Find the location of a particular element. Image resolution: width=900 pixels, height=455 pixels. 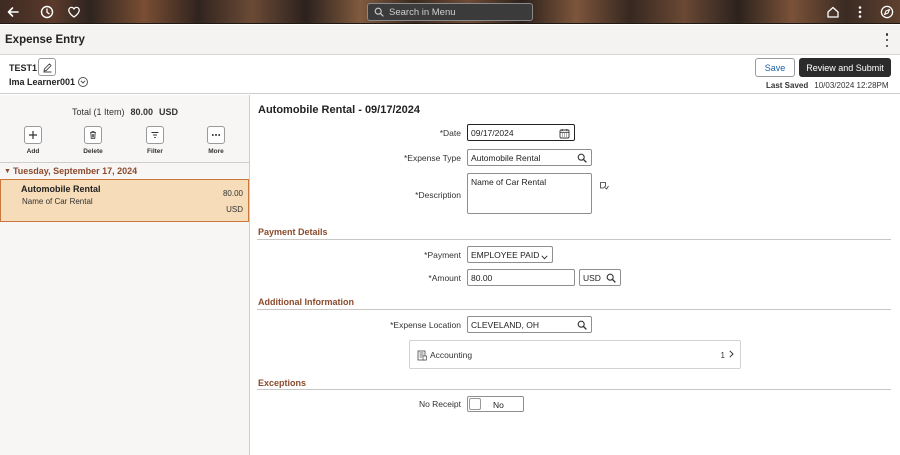

home-icon is located at coordinates (833, 12).